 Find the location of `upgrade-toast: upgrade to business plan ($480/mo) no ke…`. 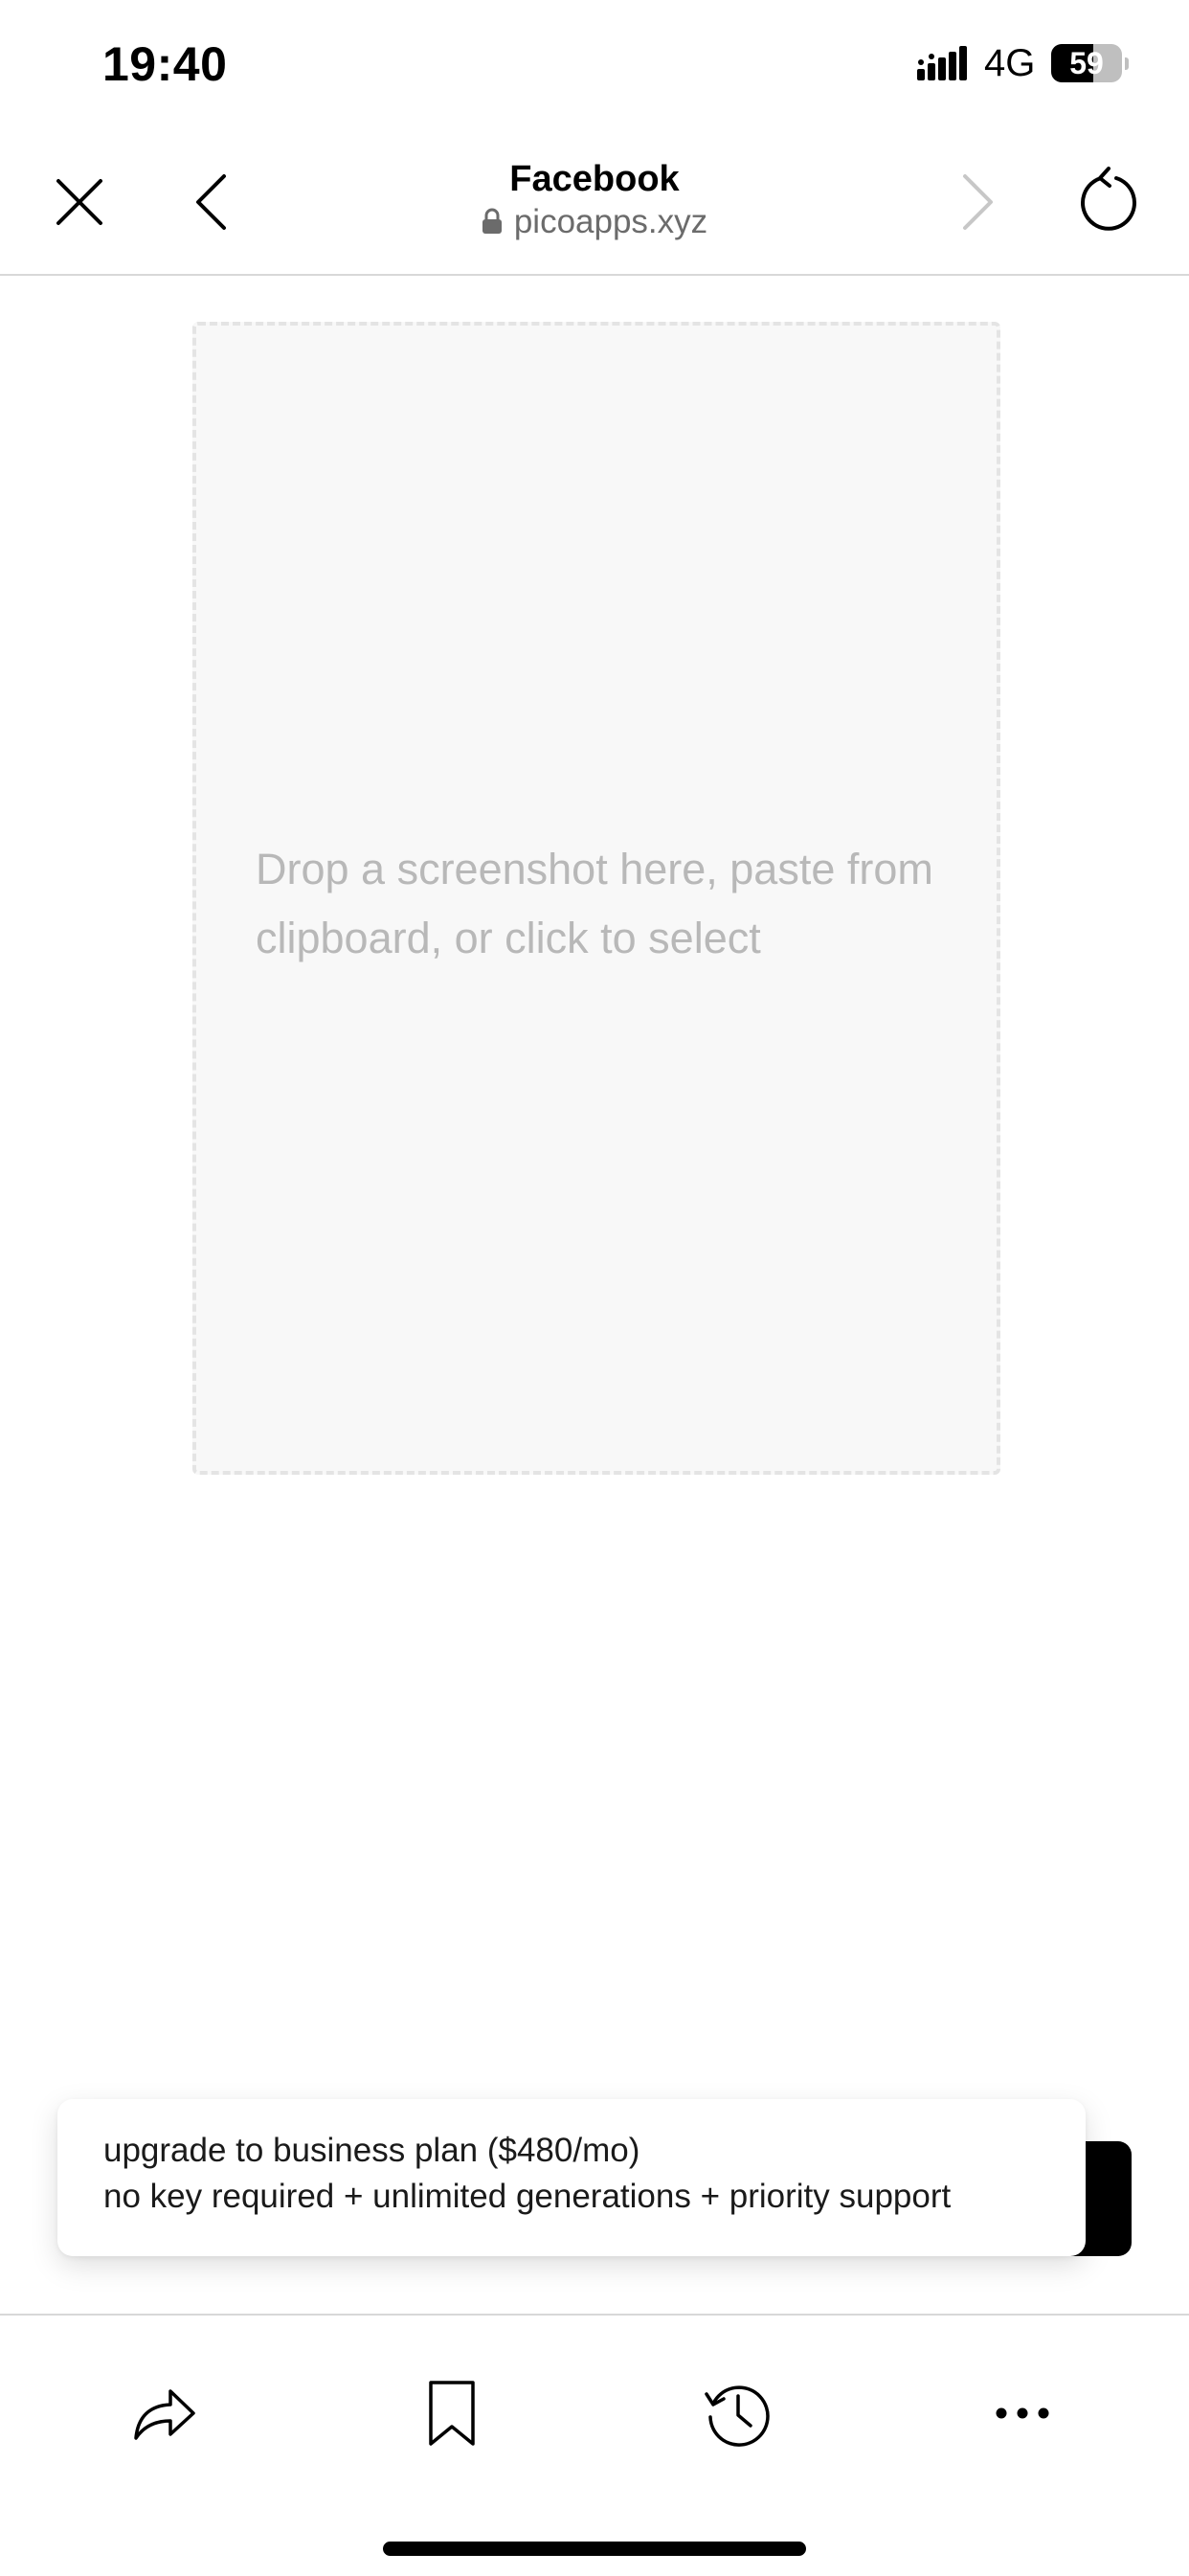

upgrade-toast: upgrade to business plan ($480/mo) no ke… is located at coordinates (571, 2177).